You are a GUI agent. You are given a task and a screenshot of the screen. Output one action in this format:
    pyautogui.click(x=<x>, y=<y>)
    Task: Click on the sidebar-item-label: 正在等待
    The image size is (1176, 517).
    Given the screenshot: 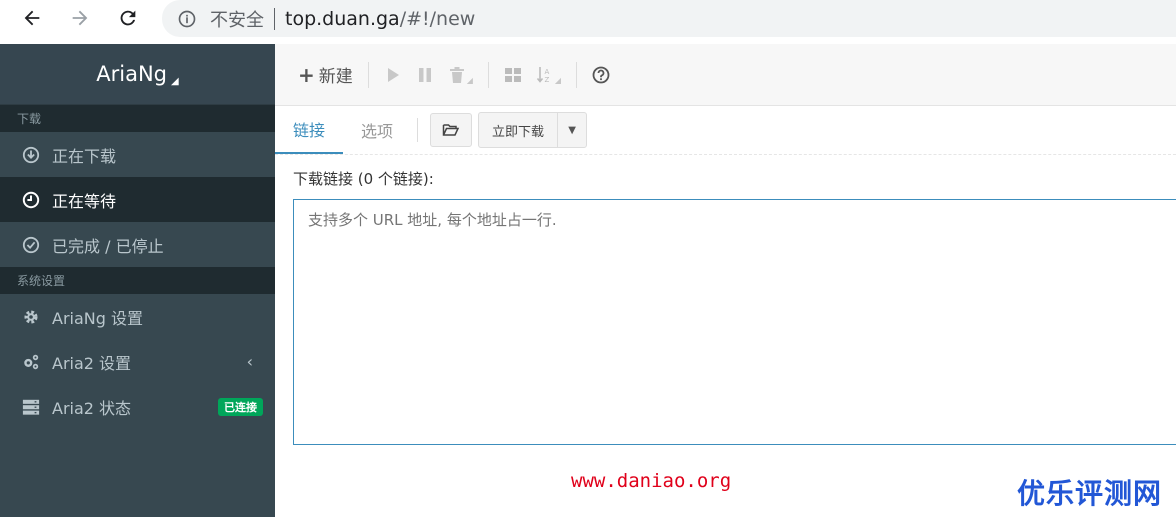 What is the action you would take?
    pyautogui.click(x=84, y=201)
    